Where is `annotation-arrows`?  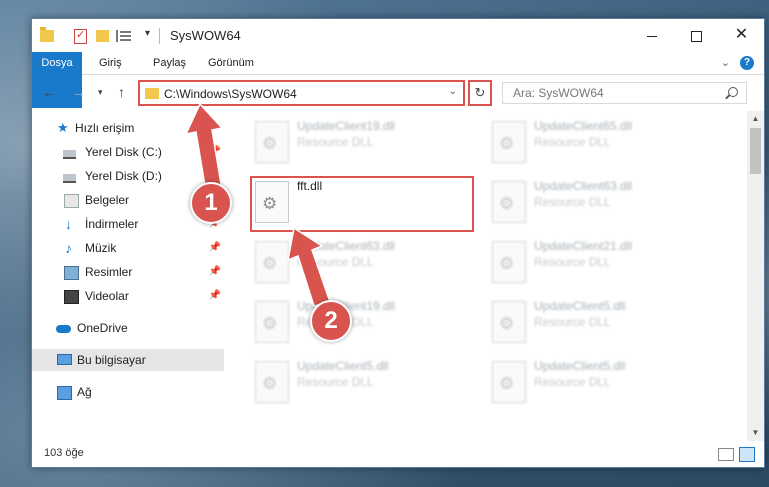 annotation-arrows is located at coordinates (257, 204).